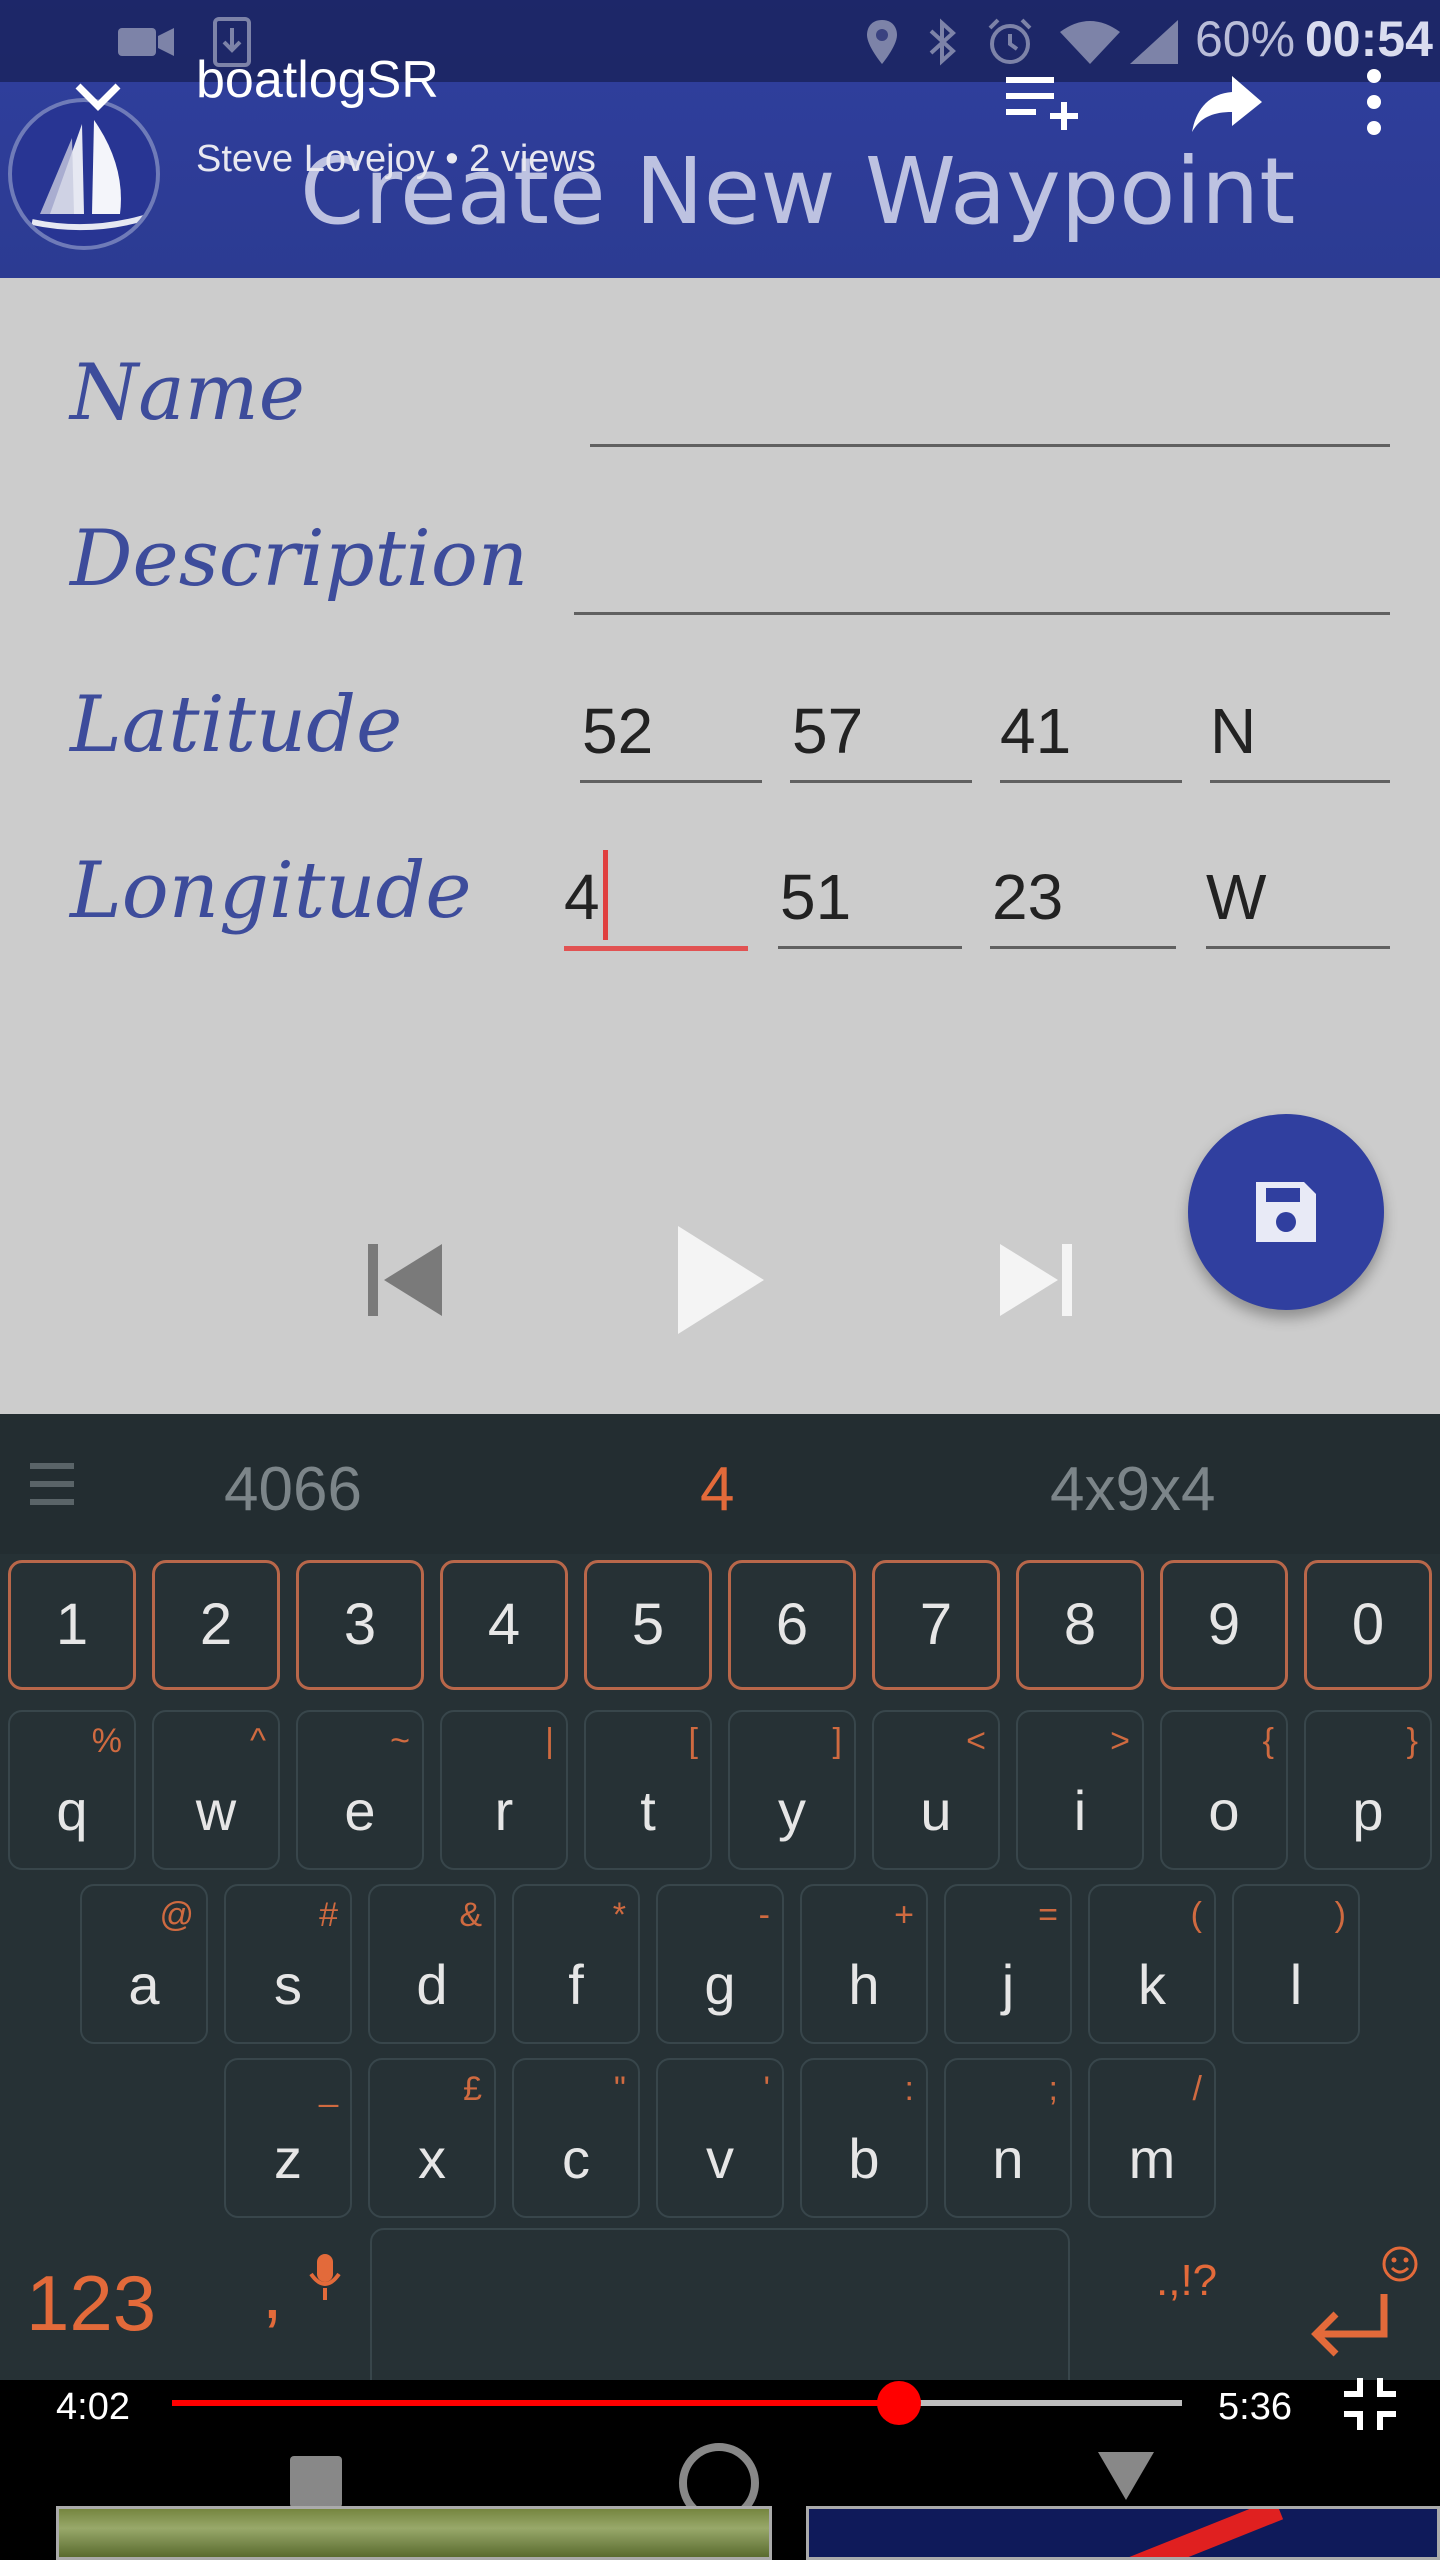 The height and width of the screenshot is (2560, 1440). Describe the element at coordinates (1400, 2266) in the screenshot. I see `emoji-icon` at that location.